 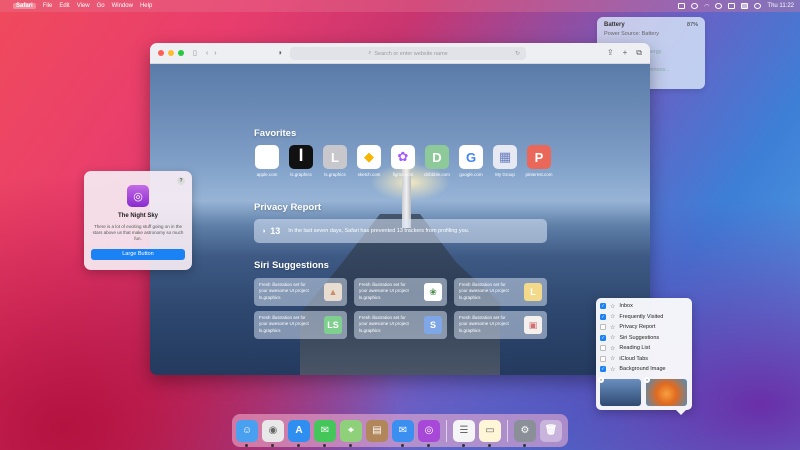 I want to click on favorite-tile: Lls.graphics, so click(x=335, y=161).